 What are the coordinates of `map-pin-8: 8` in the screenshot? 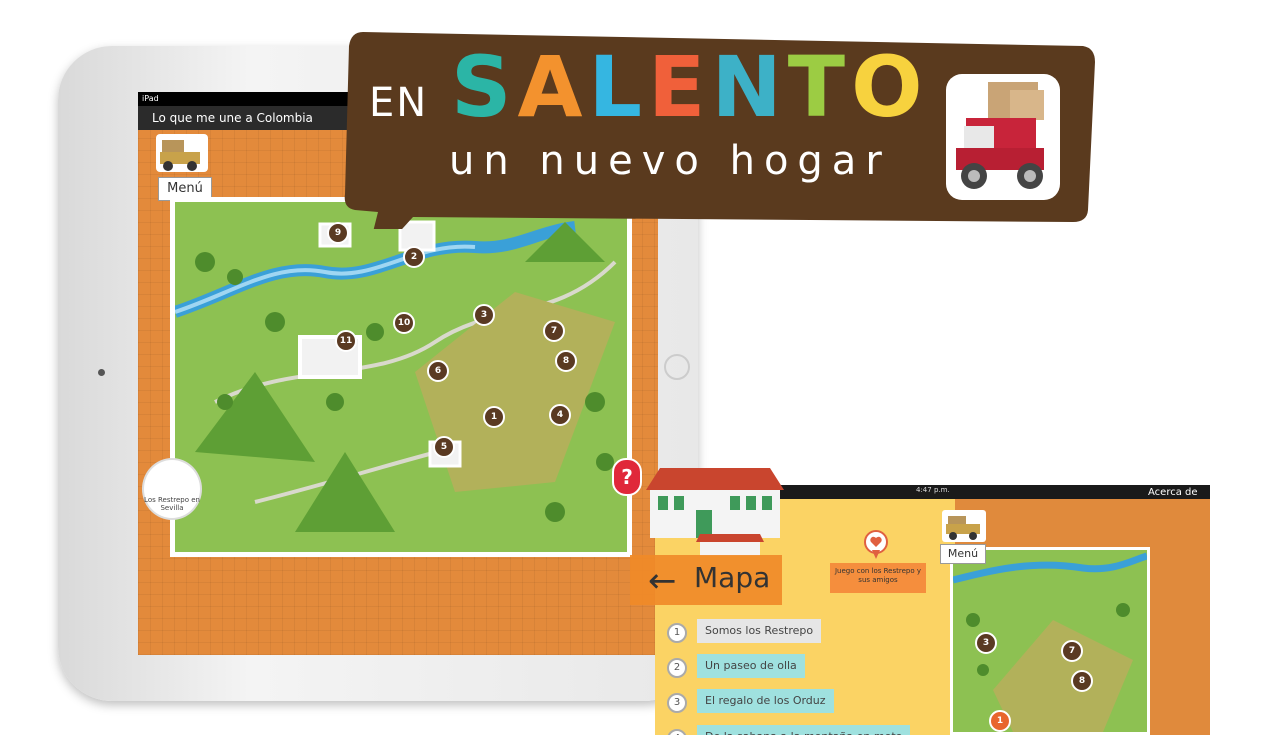 It's located at (566, 361).